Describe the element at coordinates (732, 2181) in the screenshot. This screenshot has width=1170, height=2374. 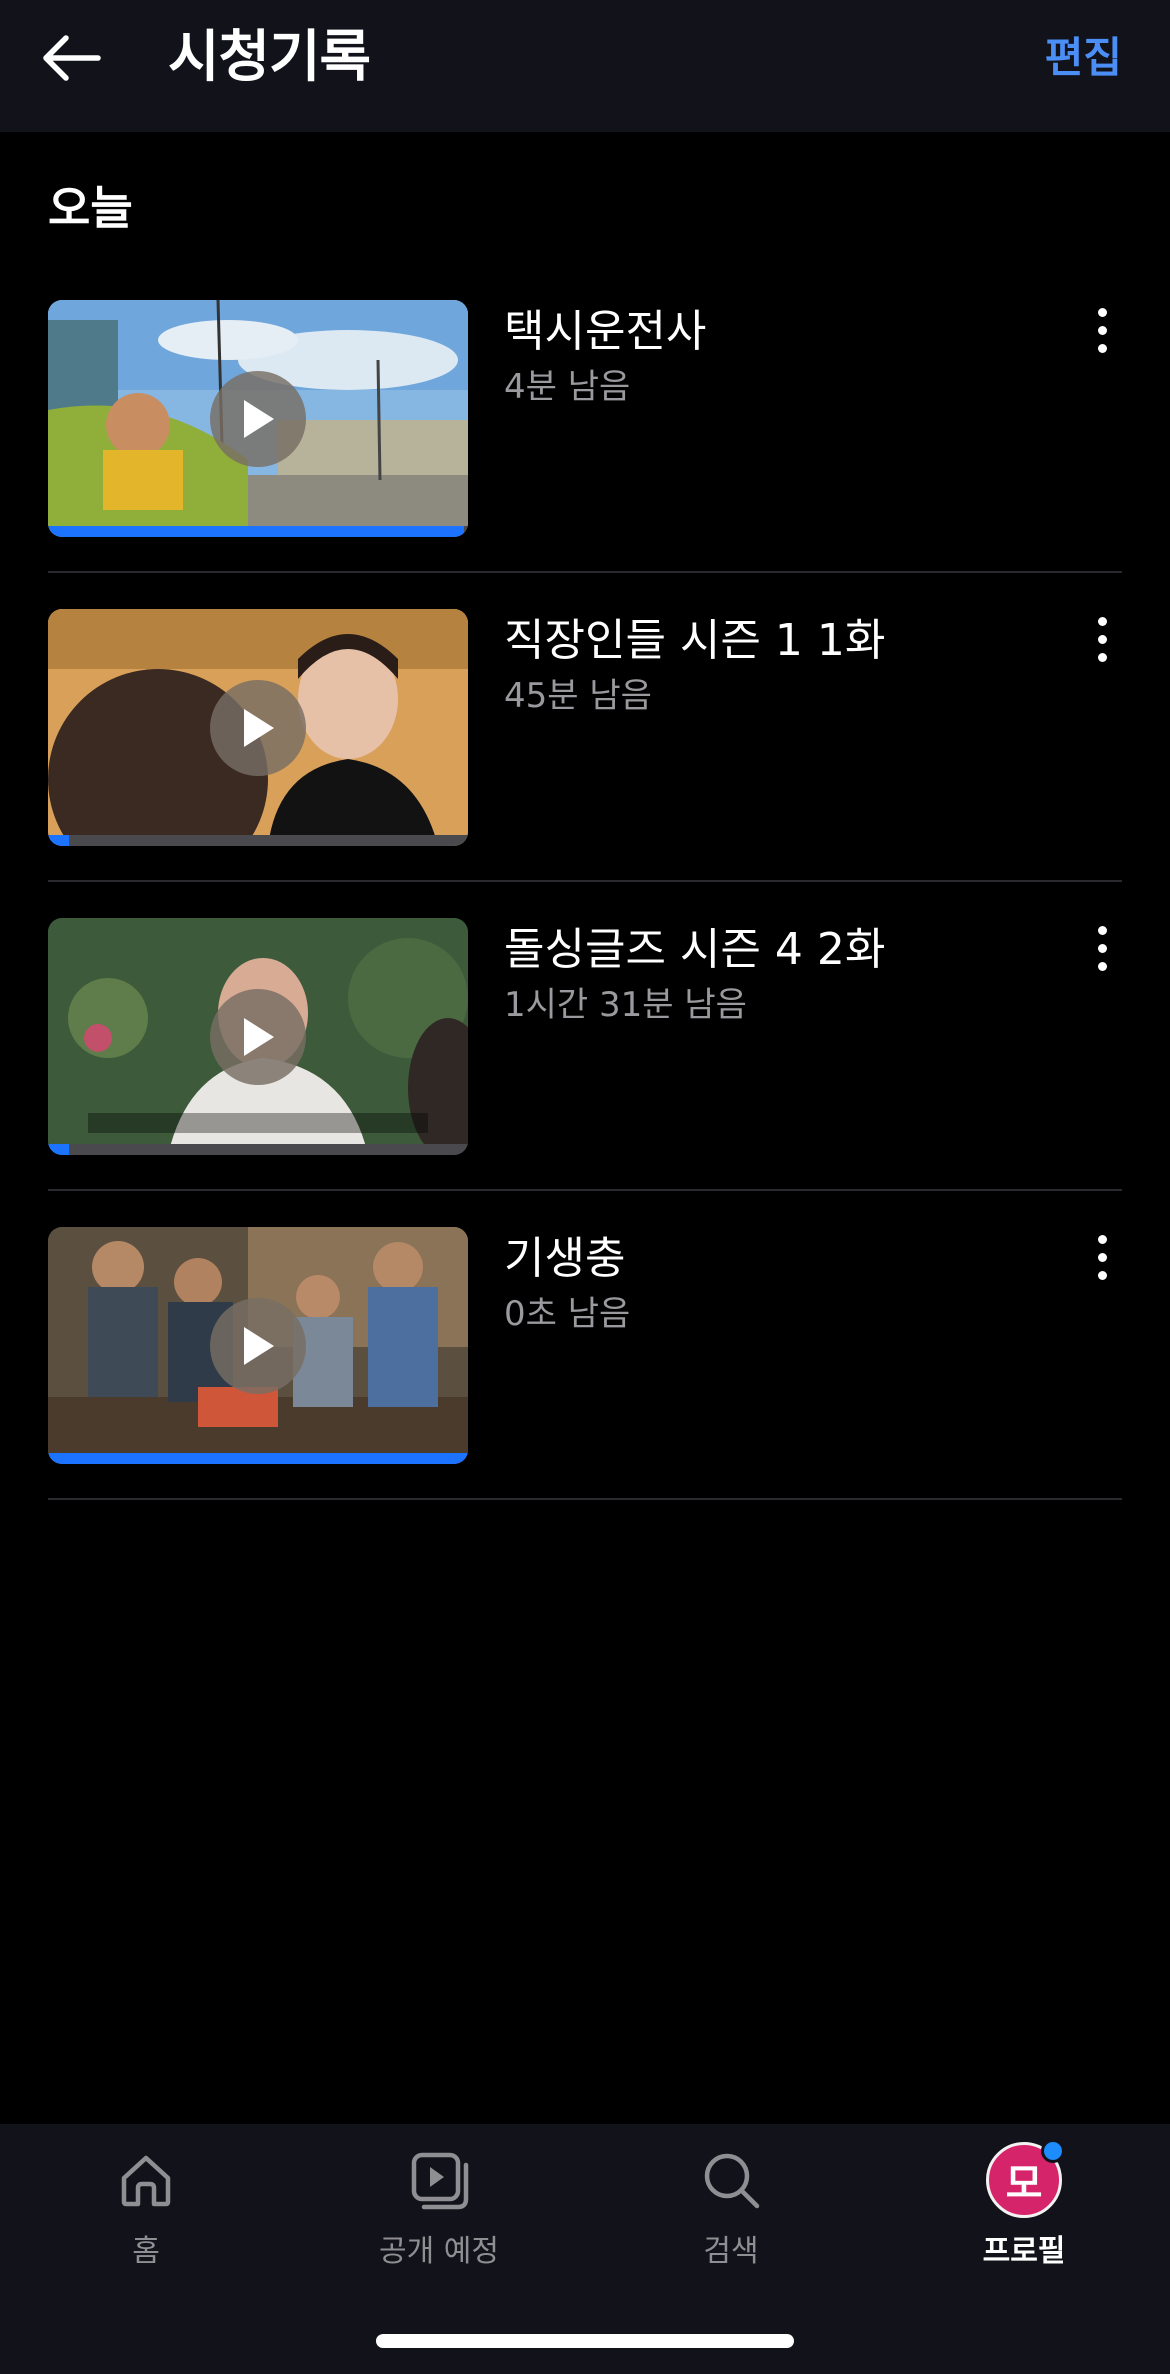
I see `search-icon` at that location.